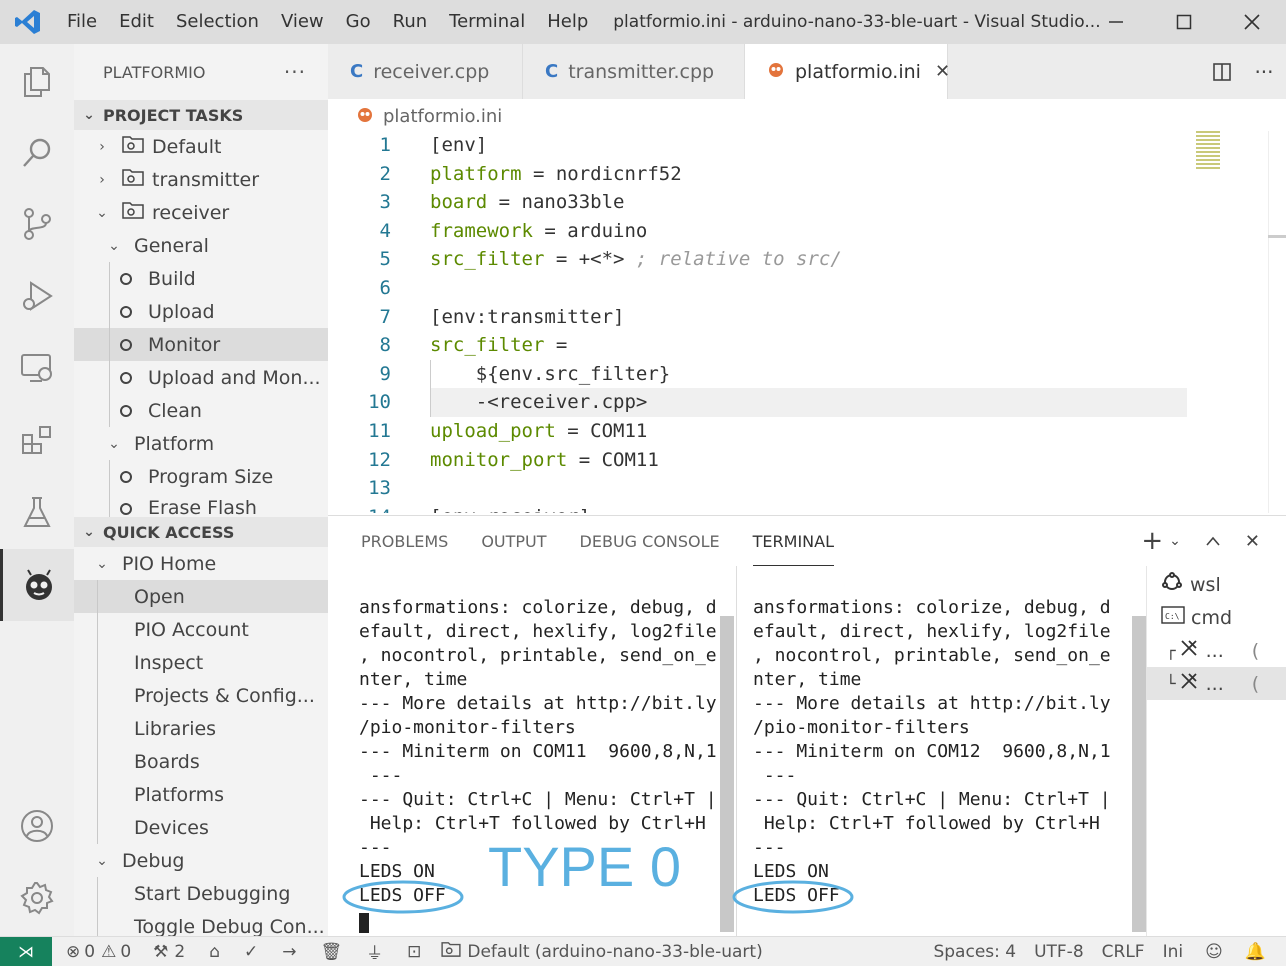  What do you see at coordinates (807, 460) in the screenshot?
I see `code-line: 12 monitor_port = COM11` at bounding box center [807, 460].